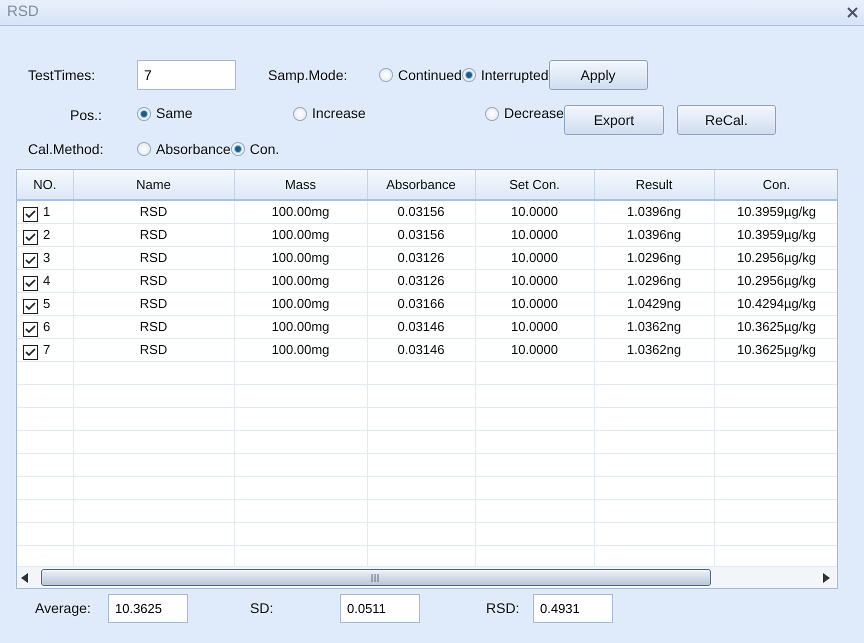  I want to click on scrollbar-thumb, so click(376, 577).